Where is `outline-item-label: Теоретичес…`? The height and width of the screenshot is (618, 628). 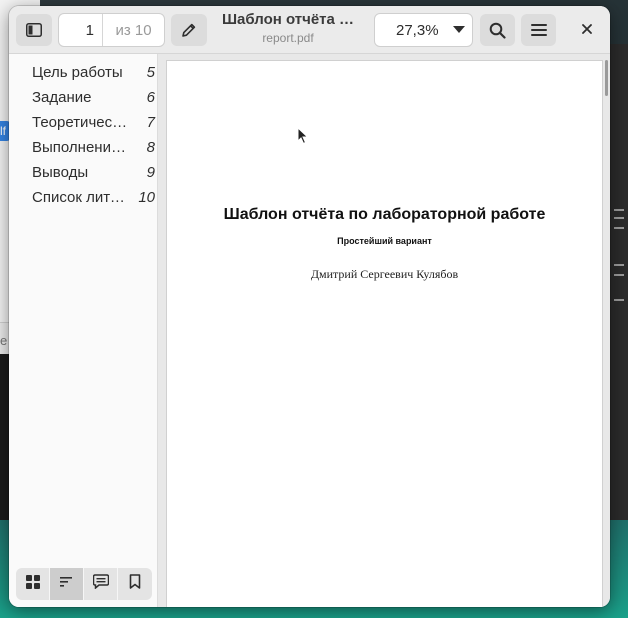
outline-item-label: Теоретичес… is located at coordinates (80, 122).